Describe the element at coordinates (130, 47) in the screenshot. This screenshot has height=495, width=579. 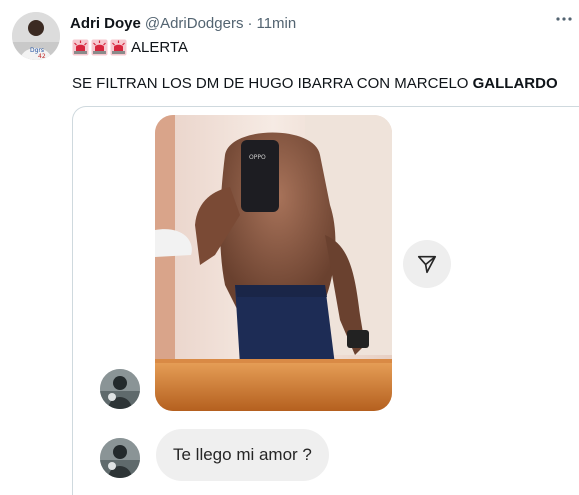
I see `tweet-alert-line: ALERTA` at that location.